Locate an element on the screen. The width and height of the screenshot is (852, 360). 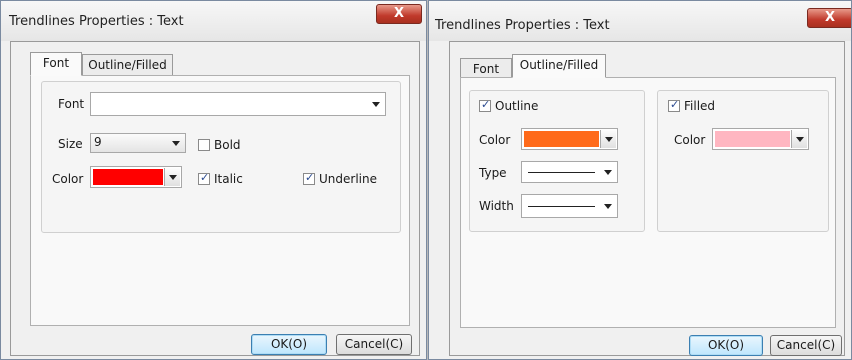
outline-color-select is located at coordinates (569, 139).